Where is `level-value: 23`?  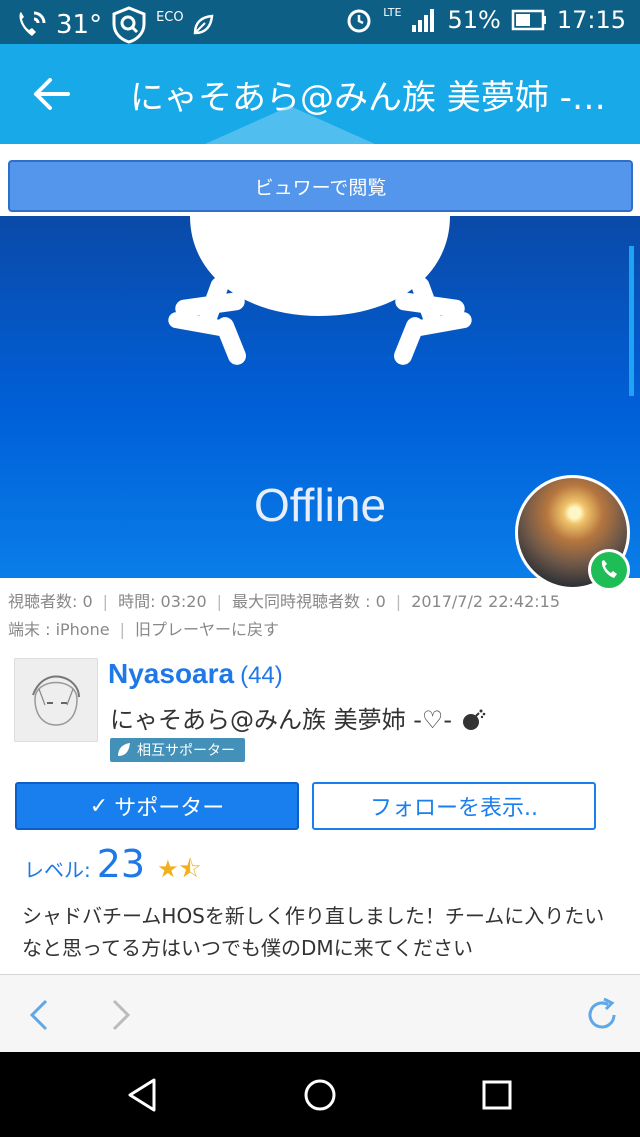 level-value: 23 is located at coordinates (121, 864).